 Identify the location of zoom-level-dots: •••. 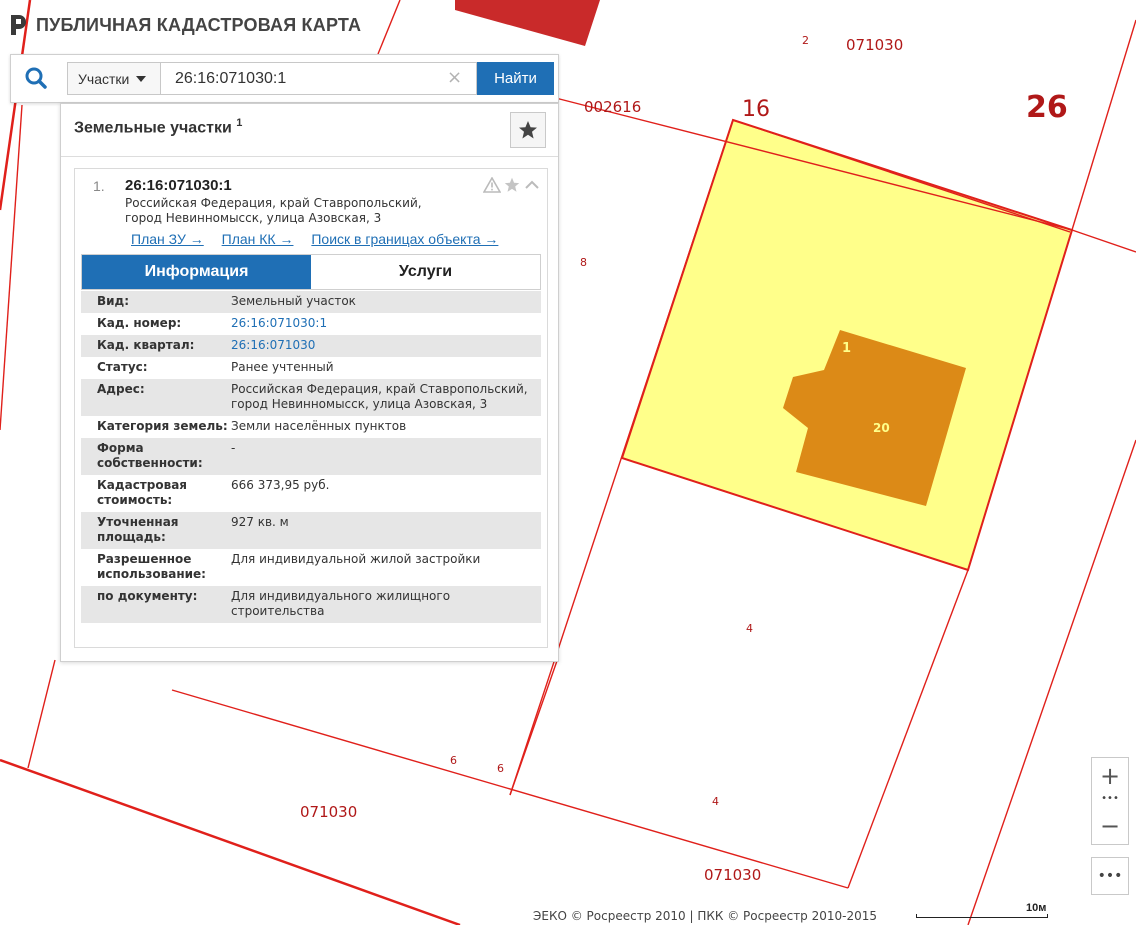
(1110, 798).